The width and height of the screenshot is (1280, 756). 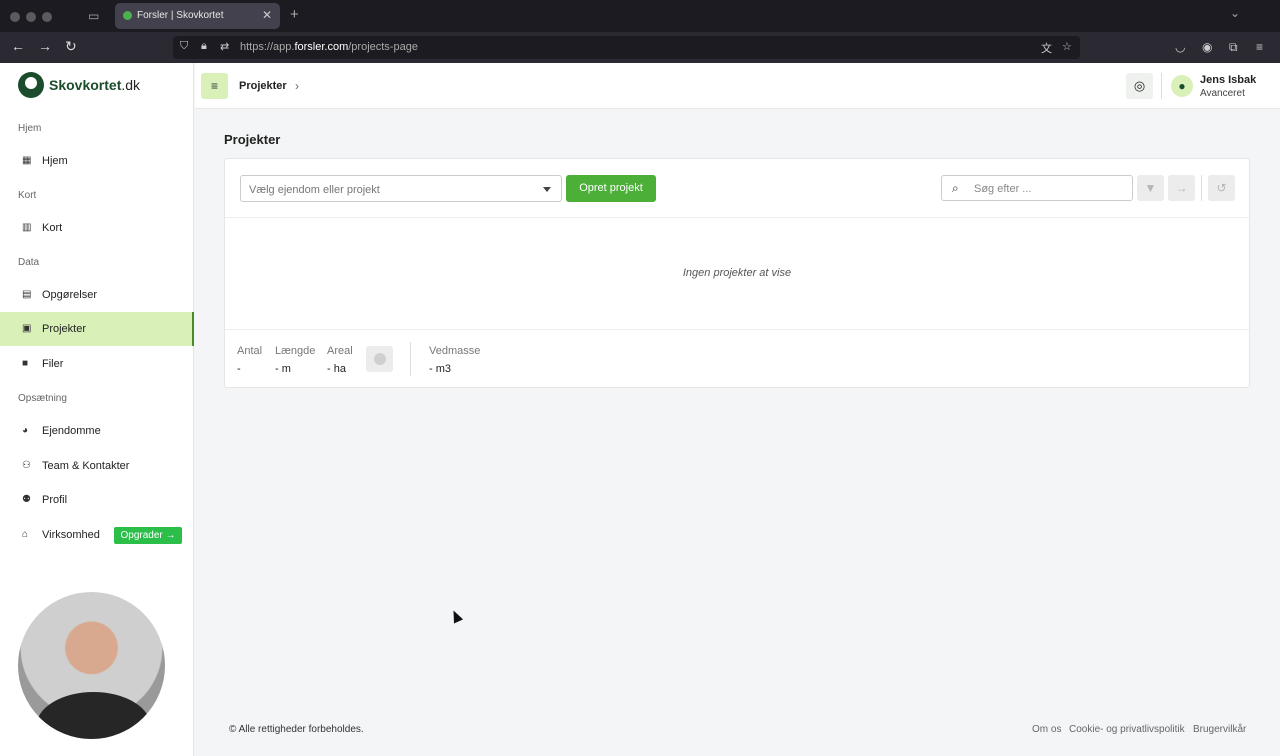 I want to click on browser-tab: Forsler | Skovkortet ✕, so click(x=197, y=16).